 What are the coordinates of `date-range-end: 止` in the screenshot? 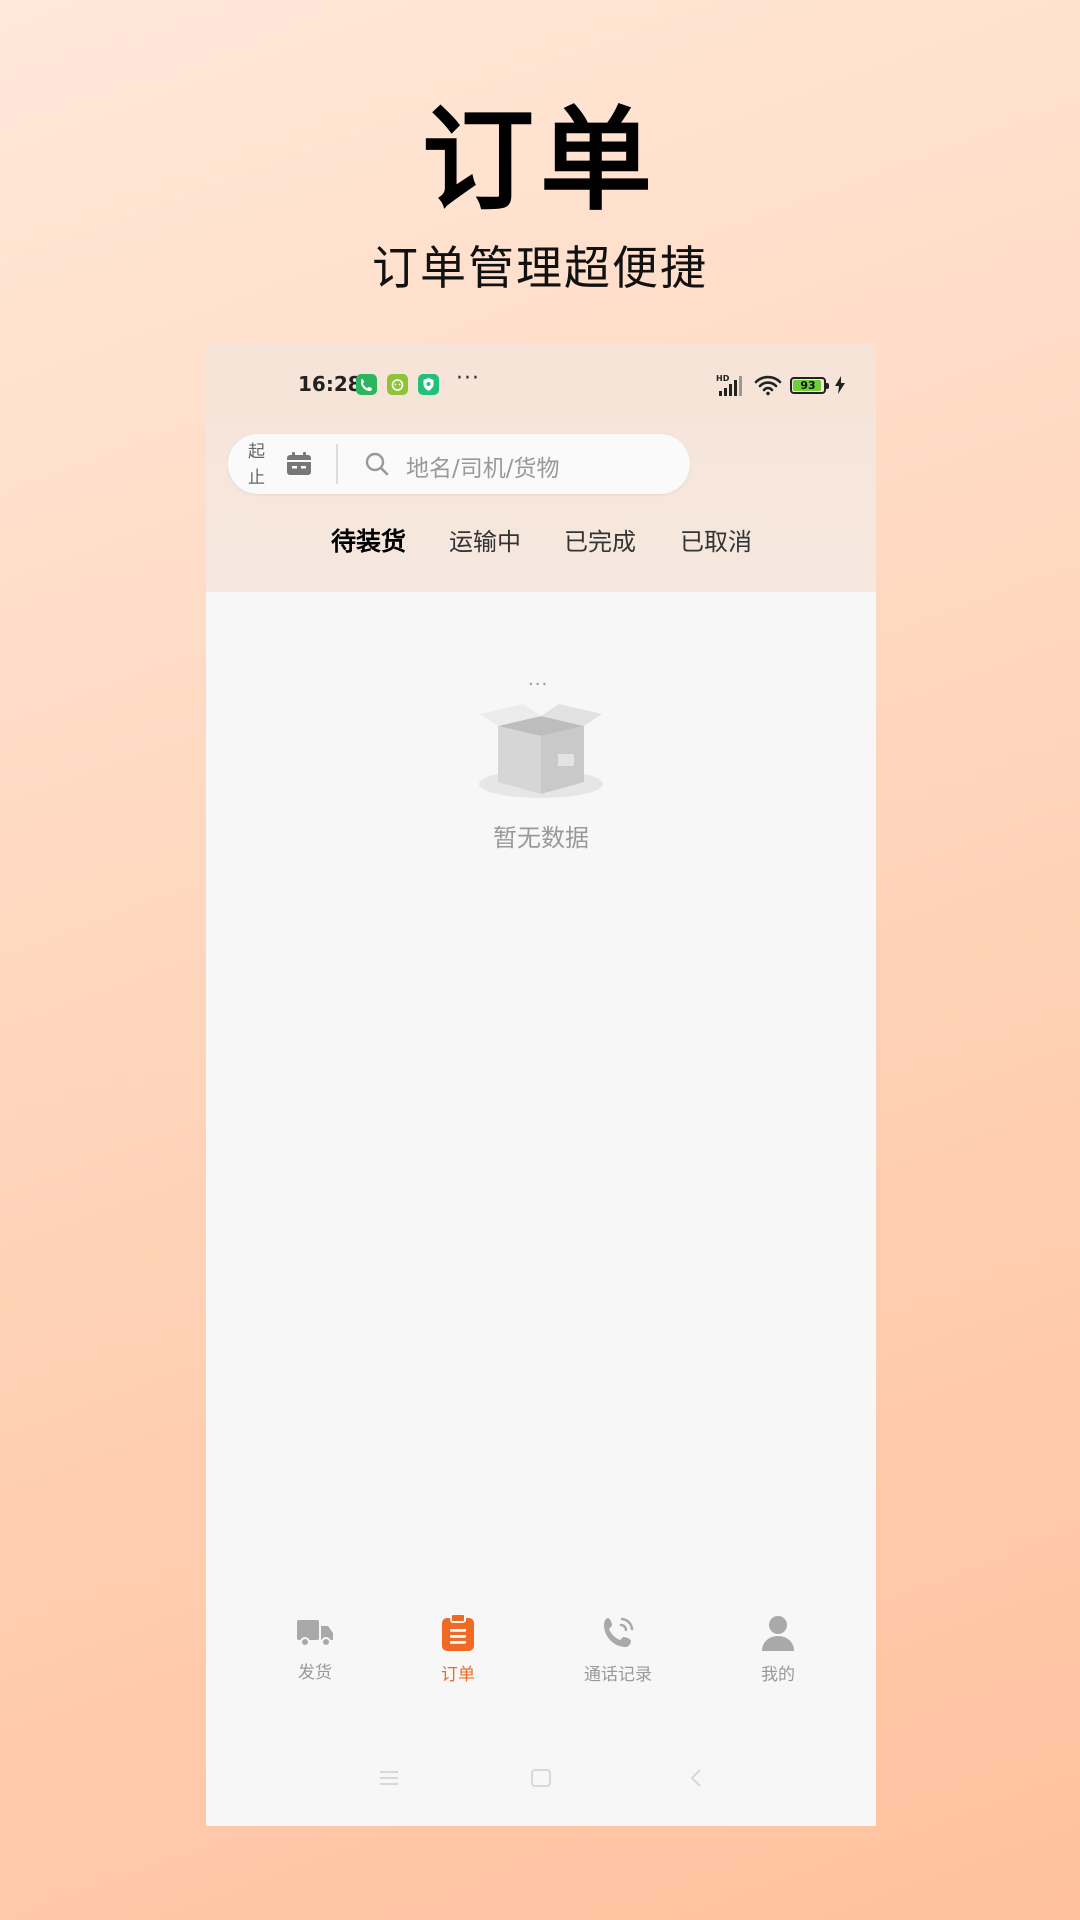 It's located at (256, 478).